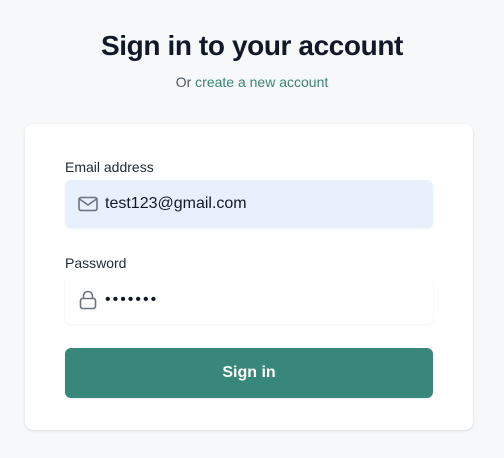  What do you see at coordinates (96, 263) in the screenshot?
I see `password-label: Password` at bounding box center [96, 263].